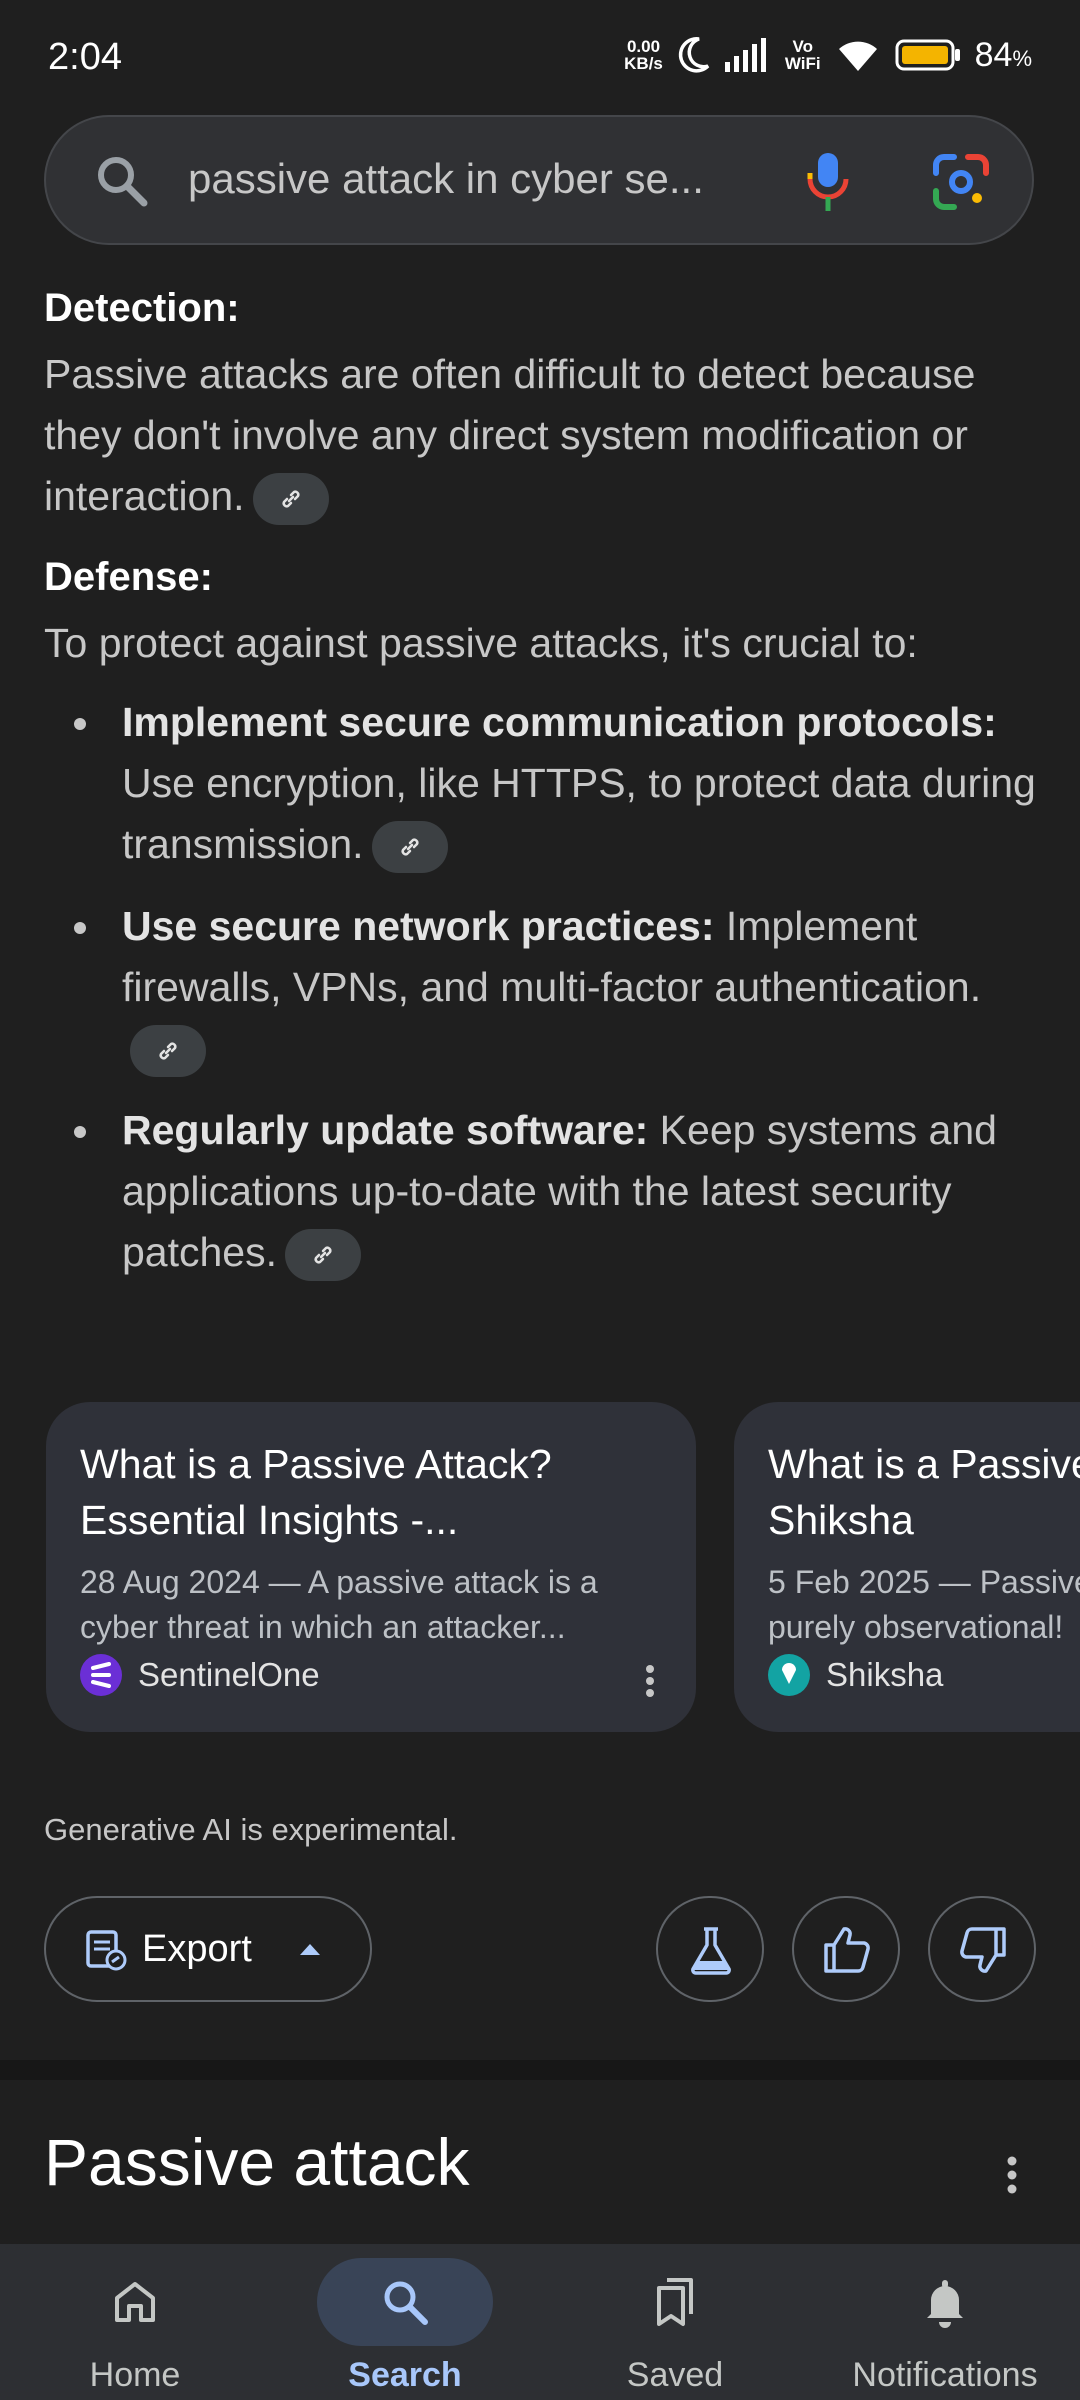  I want to click on nav-saved-icon-container, so click(675, 2302).